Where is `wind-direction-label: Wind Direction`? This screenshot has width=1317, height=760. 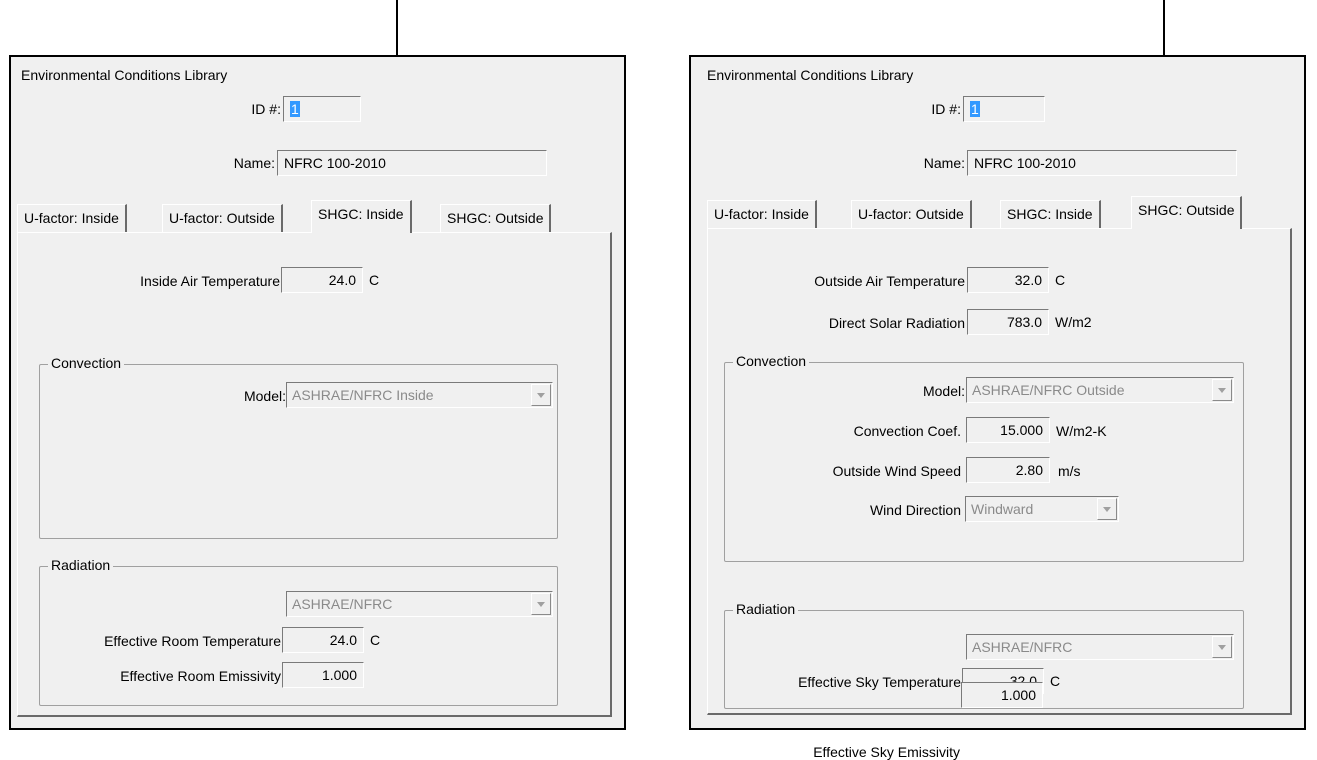 wind-direction-label: Wind Direction is located at coordinates (915, 510).